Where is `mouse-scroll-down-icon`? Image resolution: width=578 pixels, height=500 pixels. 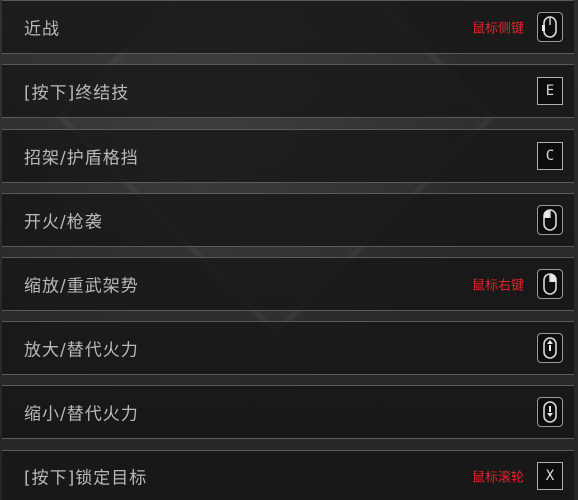
mouse-scroll-down-icon is located at coordinates (550, 412).